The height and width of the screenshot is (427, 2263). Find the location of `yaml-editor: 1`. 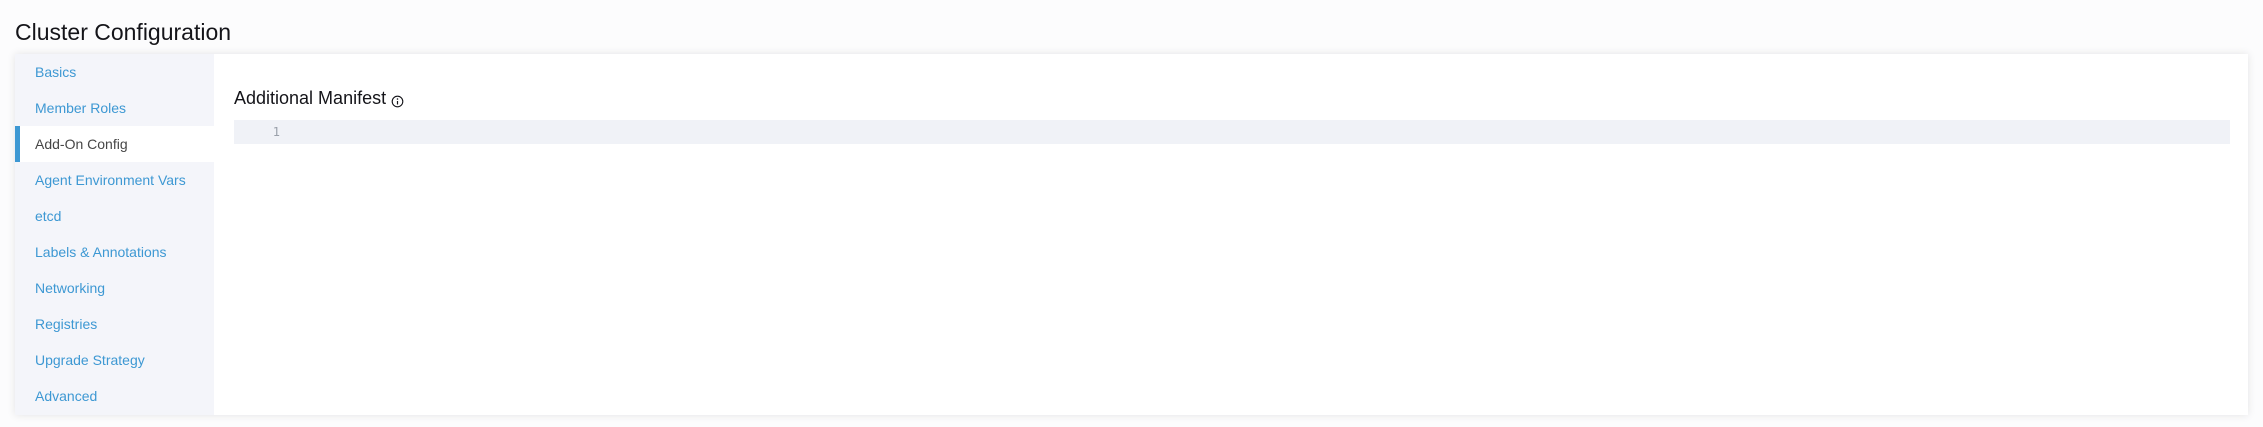

yaml-editor: 1 is located at coordinates (1232, 132).